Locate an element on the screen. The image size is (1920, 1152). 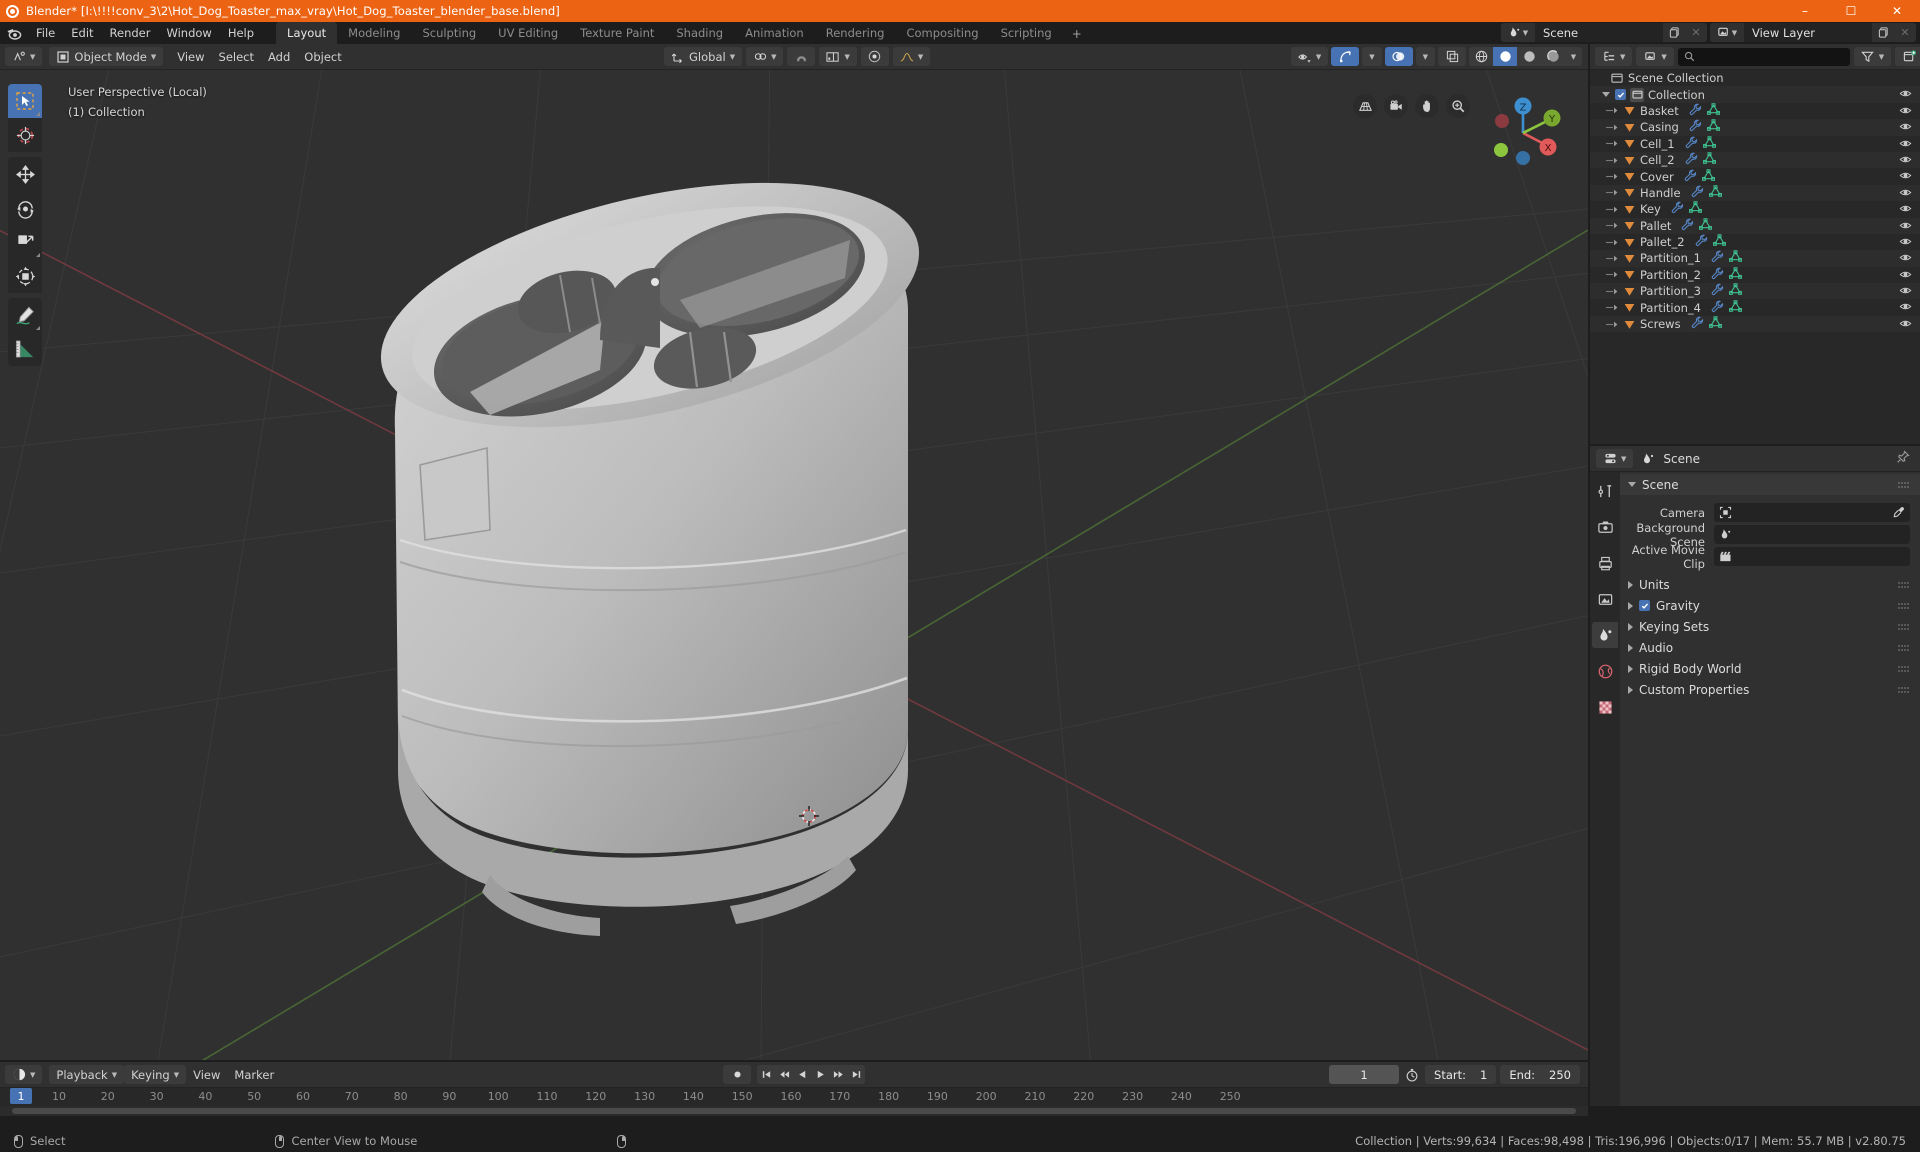
outliner-row-collection: Collection is located at coordinates (1755, 94).